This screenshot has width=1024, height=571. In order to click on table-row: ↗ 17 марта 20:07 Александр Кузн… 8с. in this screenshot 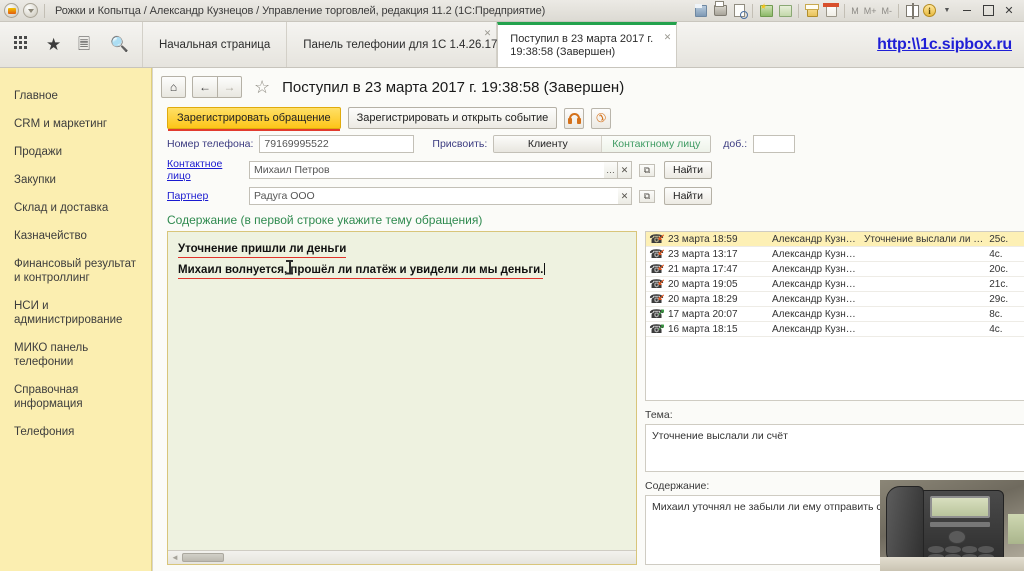, I will do `click(835, 314)`.